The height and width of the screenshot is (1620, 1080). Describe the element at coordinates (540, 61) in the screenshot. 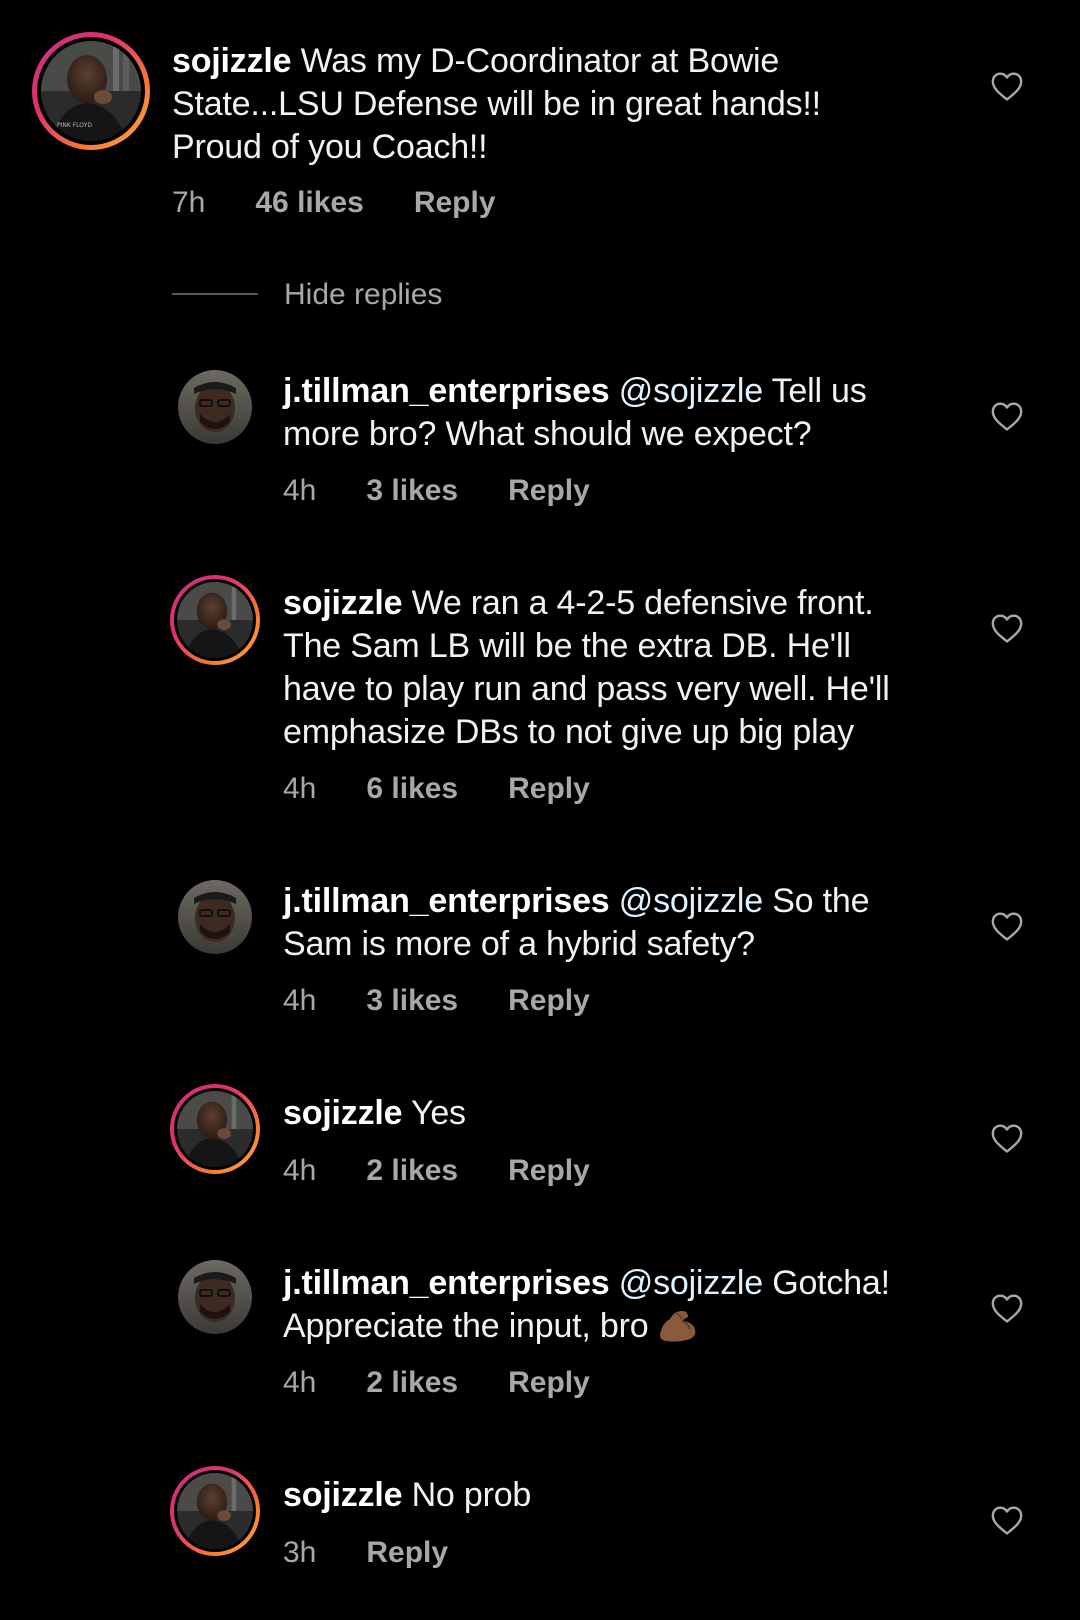

I see `comment-text: Was my D-Coordinator at Bowie` at that location.